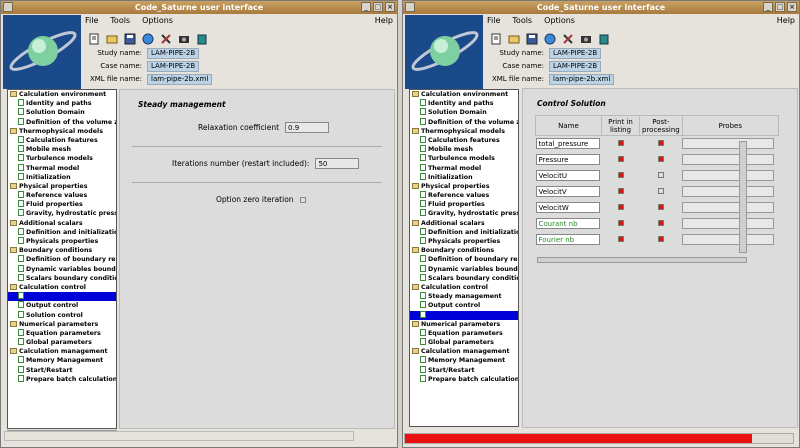 The width and height of the screenshot is (800, 448). What do you see at coordinates (743, 197) in the screenshot?
I see `table-vertical-scrollbar` at bounding box center [743, 197].